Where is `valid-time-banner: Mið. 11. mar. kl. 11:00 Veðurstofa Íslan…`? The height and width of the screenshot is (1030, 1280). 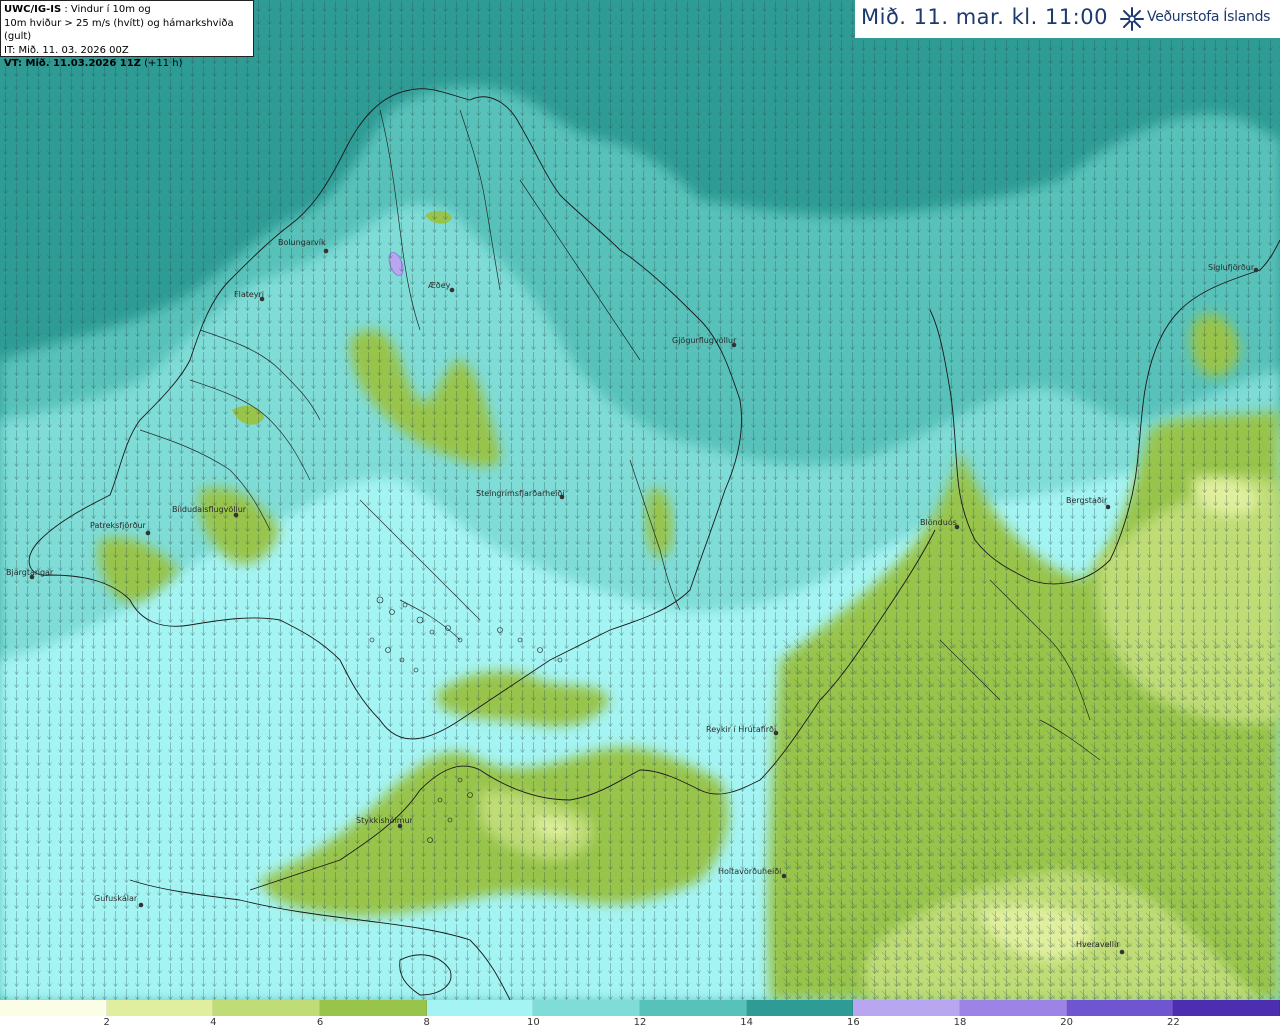 valid-time-banner: Mið. 11. mar. kl. 11:00 Veðurstofa Íslan… is located at coordinates (1067, 19).